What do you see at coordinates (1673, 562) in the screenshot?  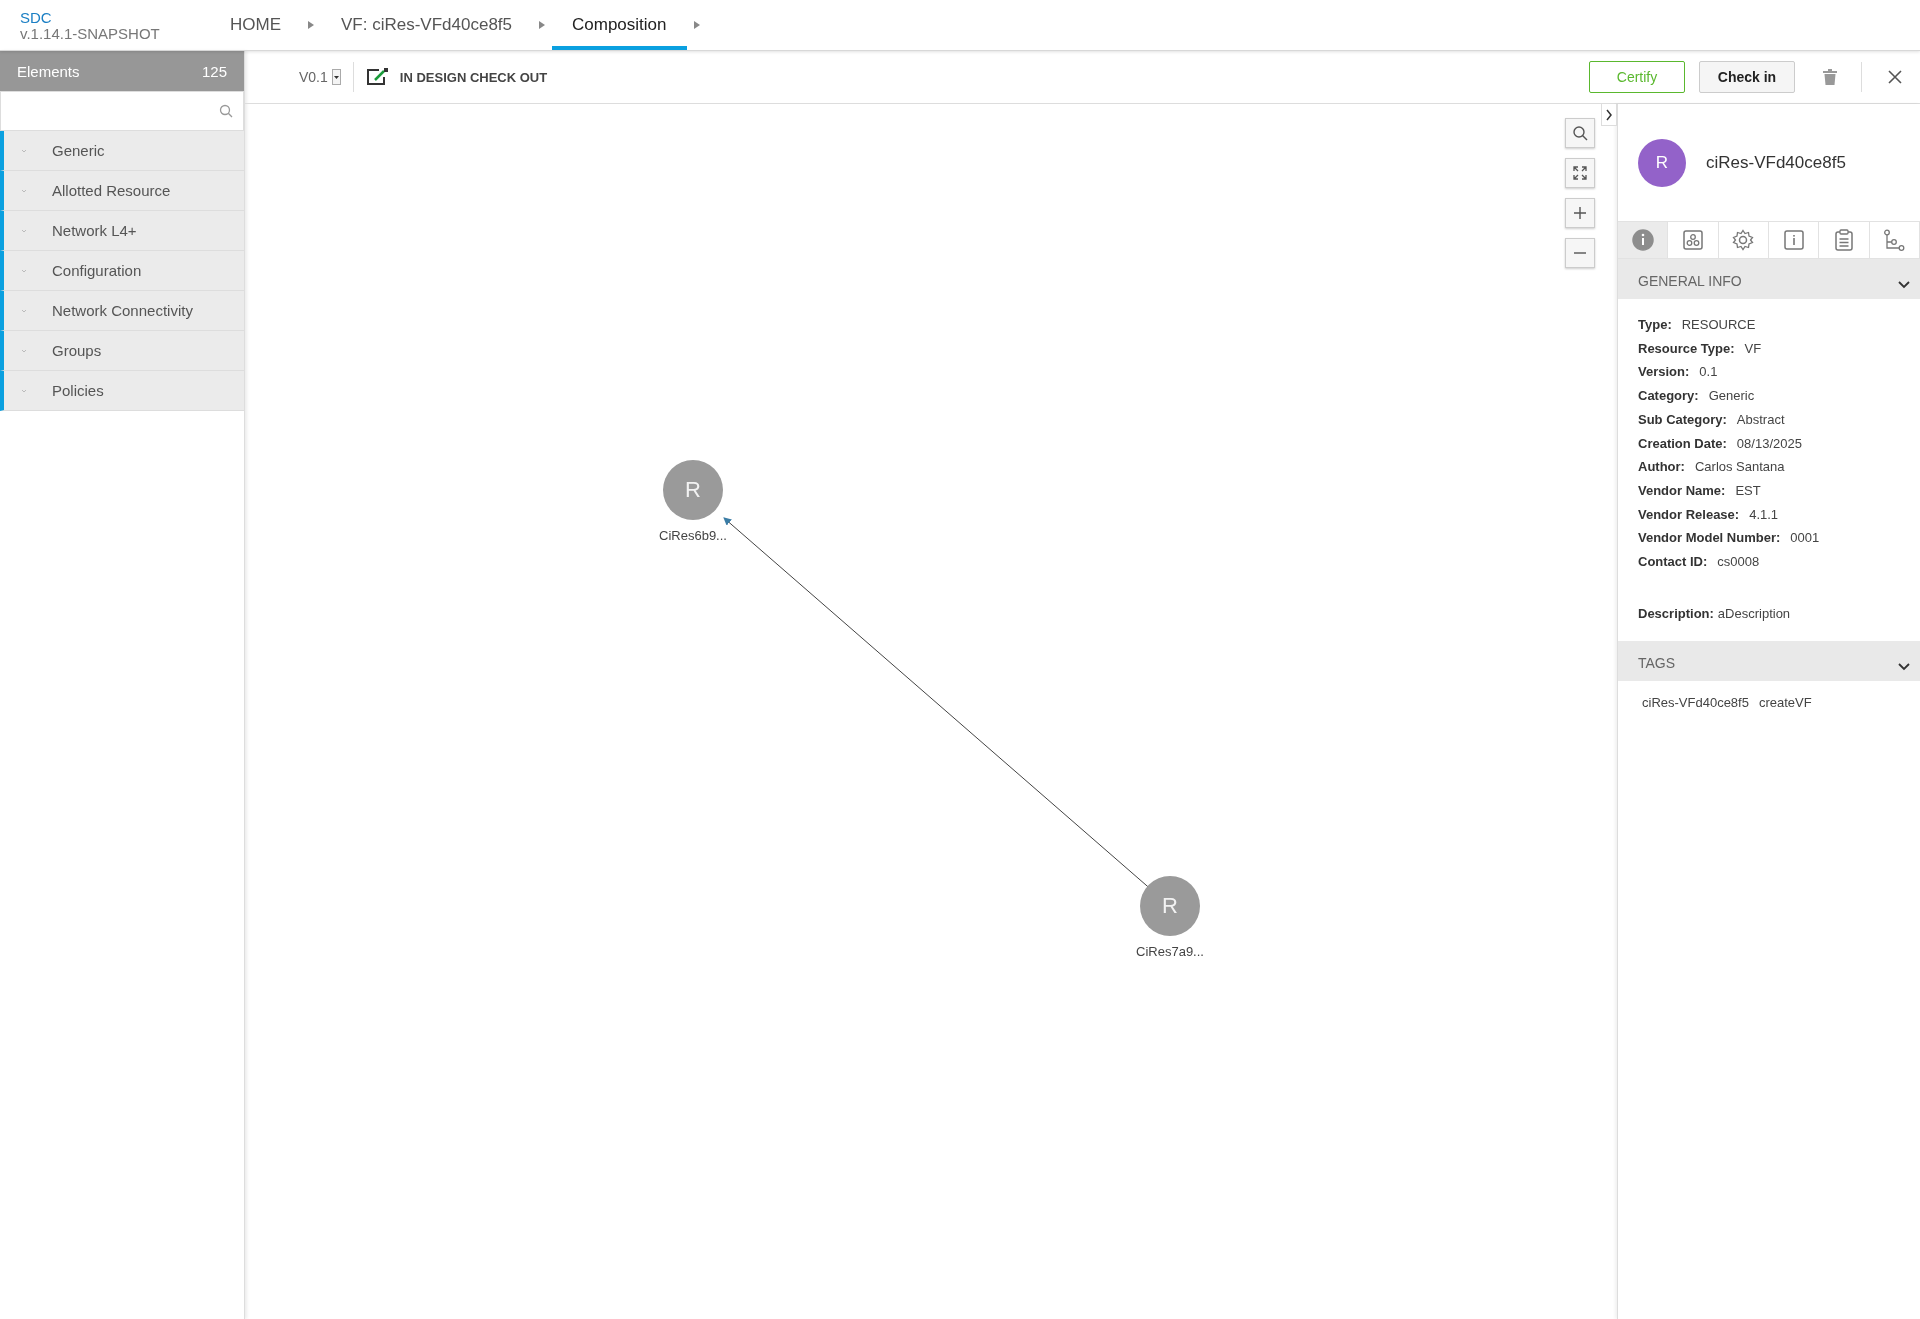 I see `field-label: Contact ID:` at bounding box center [1673, 562].